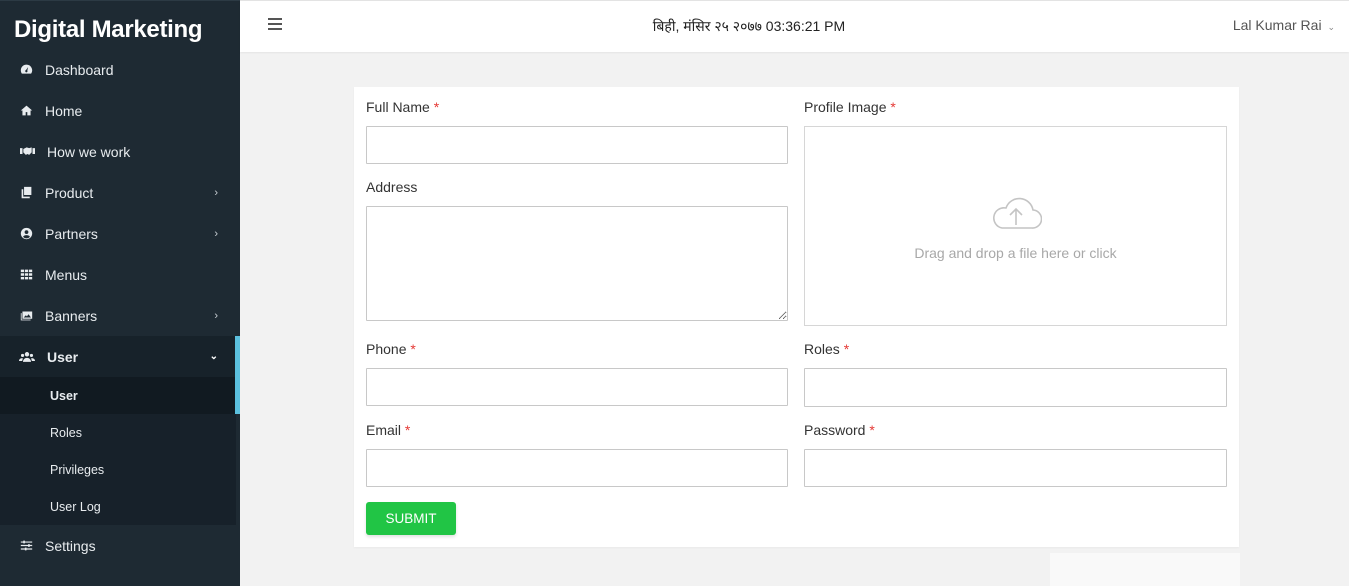 This screenshot has width=1349, height=586. Describe the element at coordinates (66, 274) in the screenshot. I see `sidebar-item-label: Menus` at that location.